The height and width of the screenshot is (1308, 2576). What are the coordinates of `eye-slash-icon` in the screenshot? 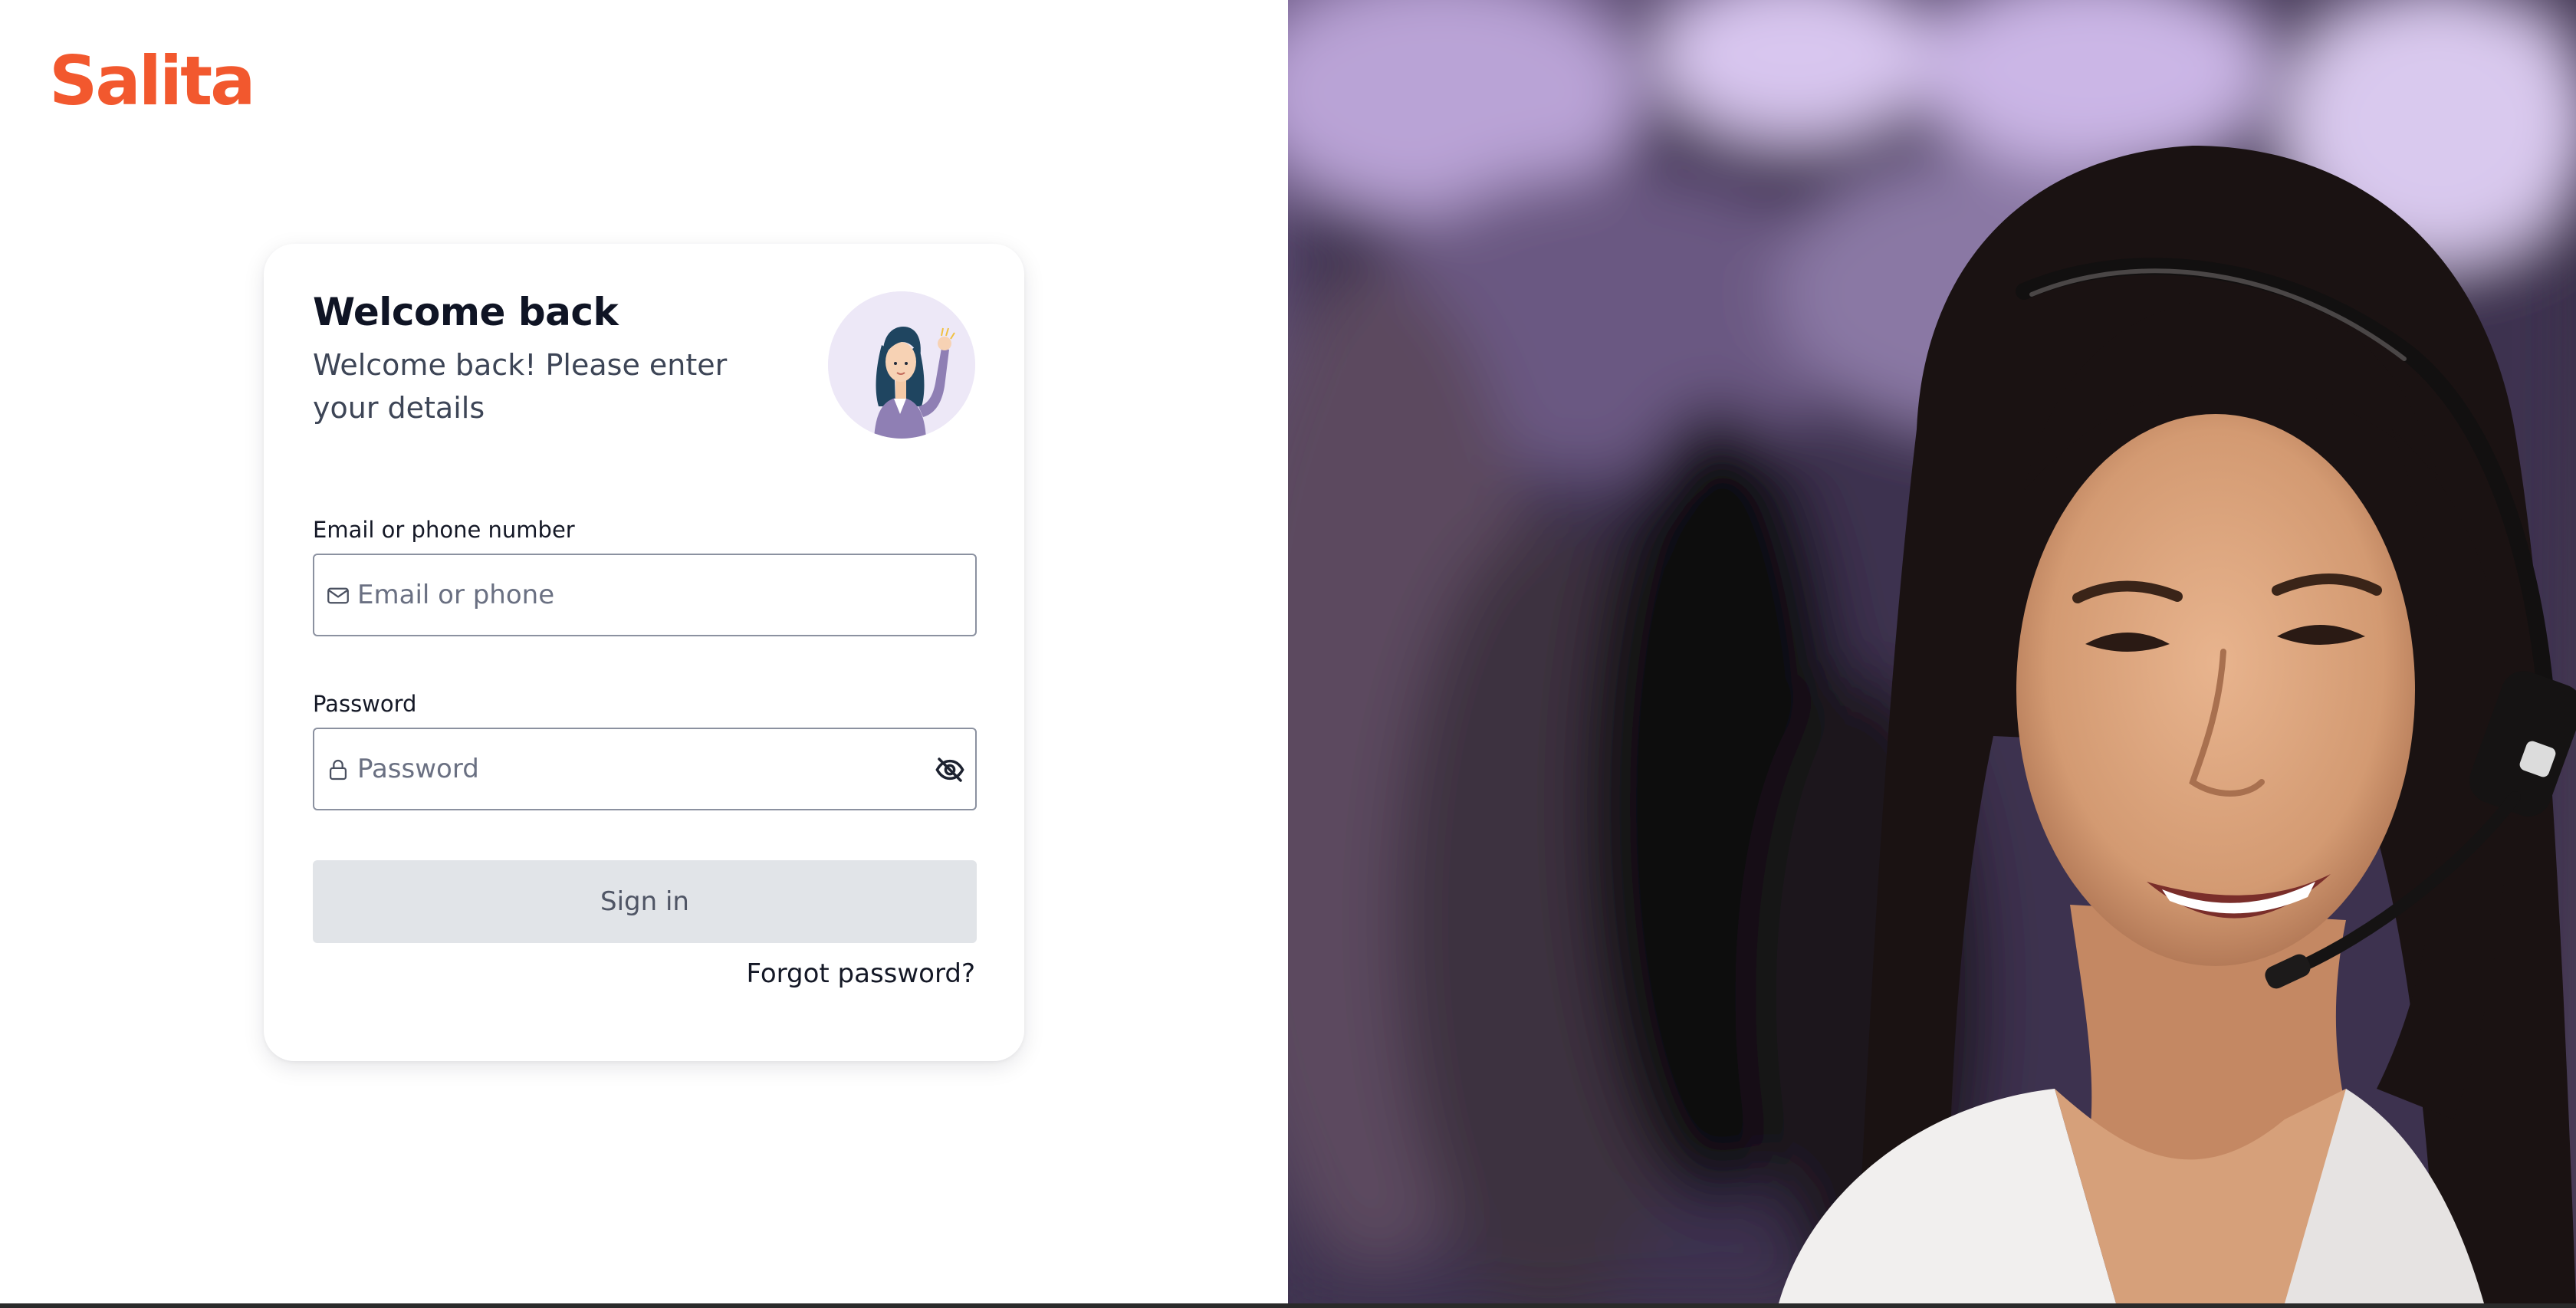 It's located at (950, 770).